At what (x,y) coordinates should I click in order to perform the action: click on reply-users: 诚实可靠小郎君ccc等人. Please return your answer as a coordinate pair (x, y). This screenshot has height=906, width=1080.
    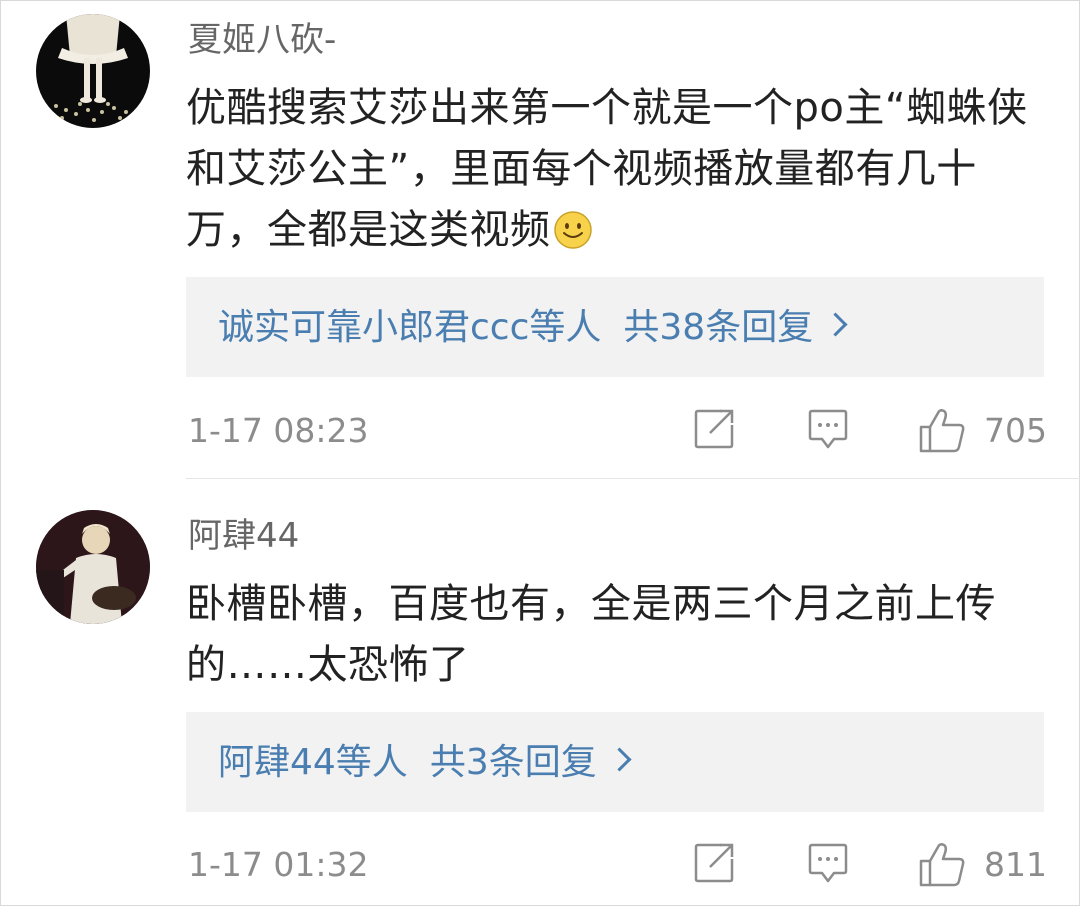
    Looking at the image, I should click on (410, 327).